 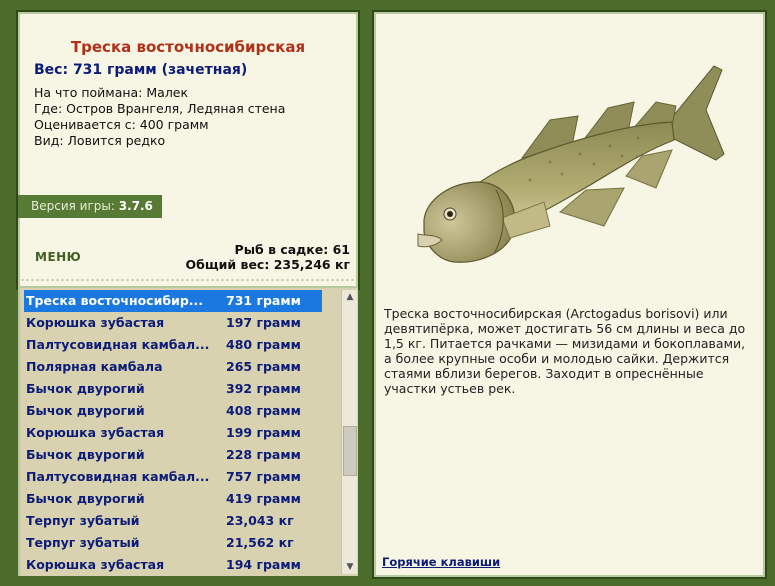 I want to click on catch-list-item: Палтусовидная камбал... 480 грамм, so click(x=173, y=345).